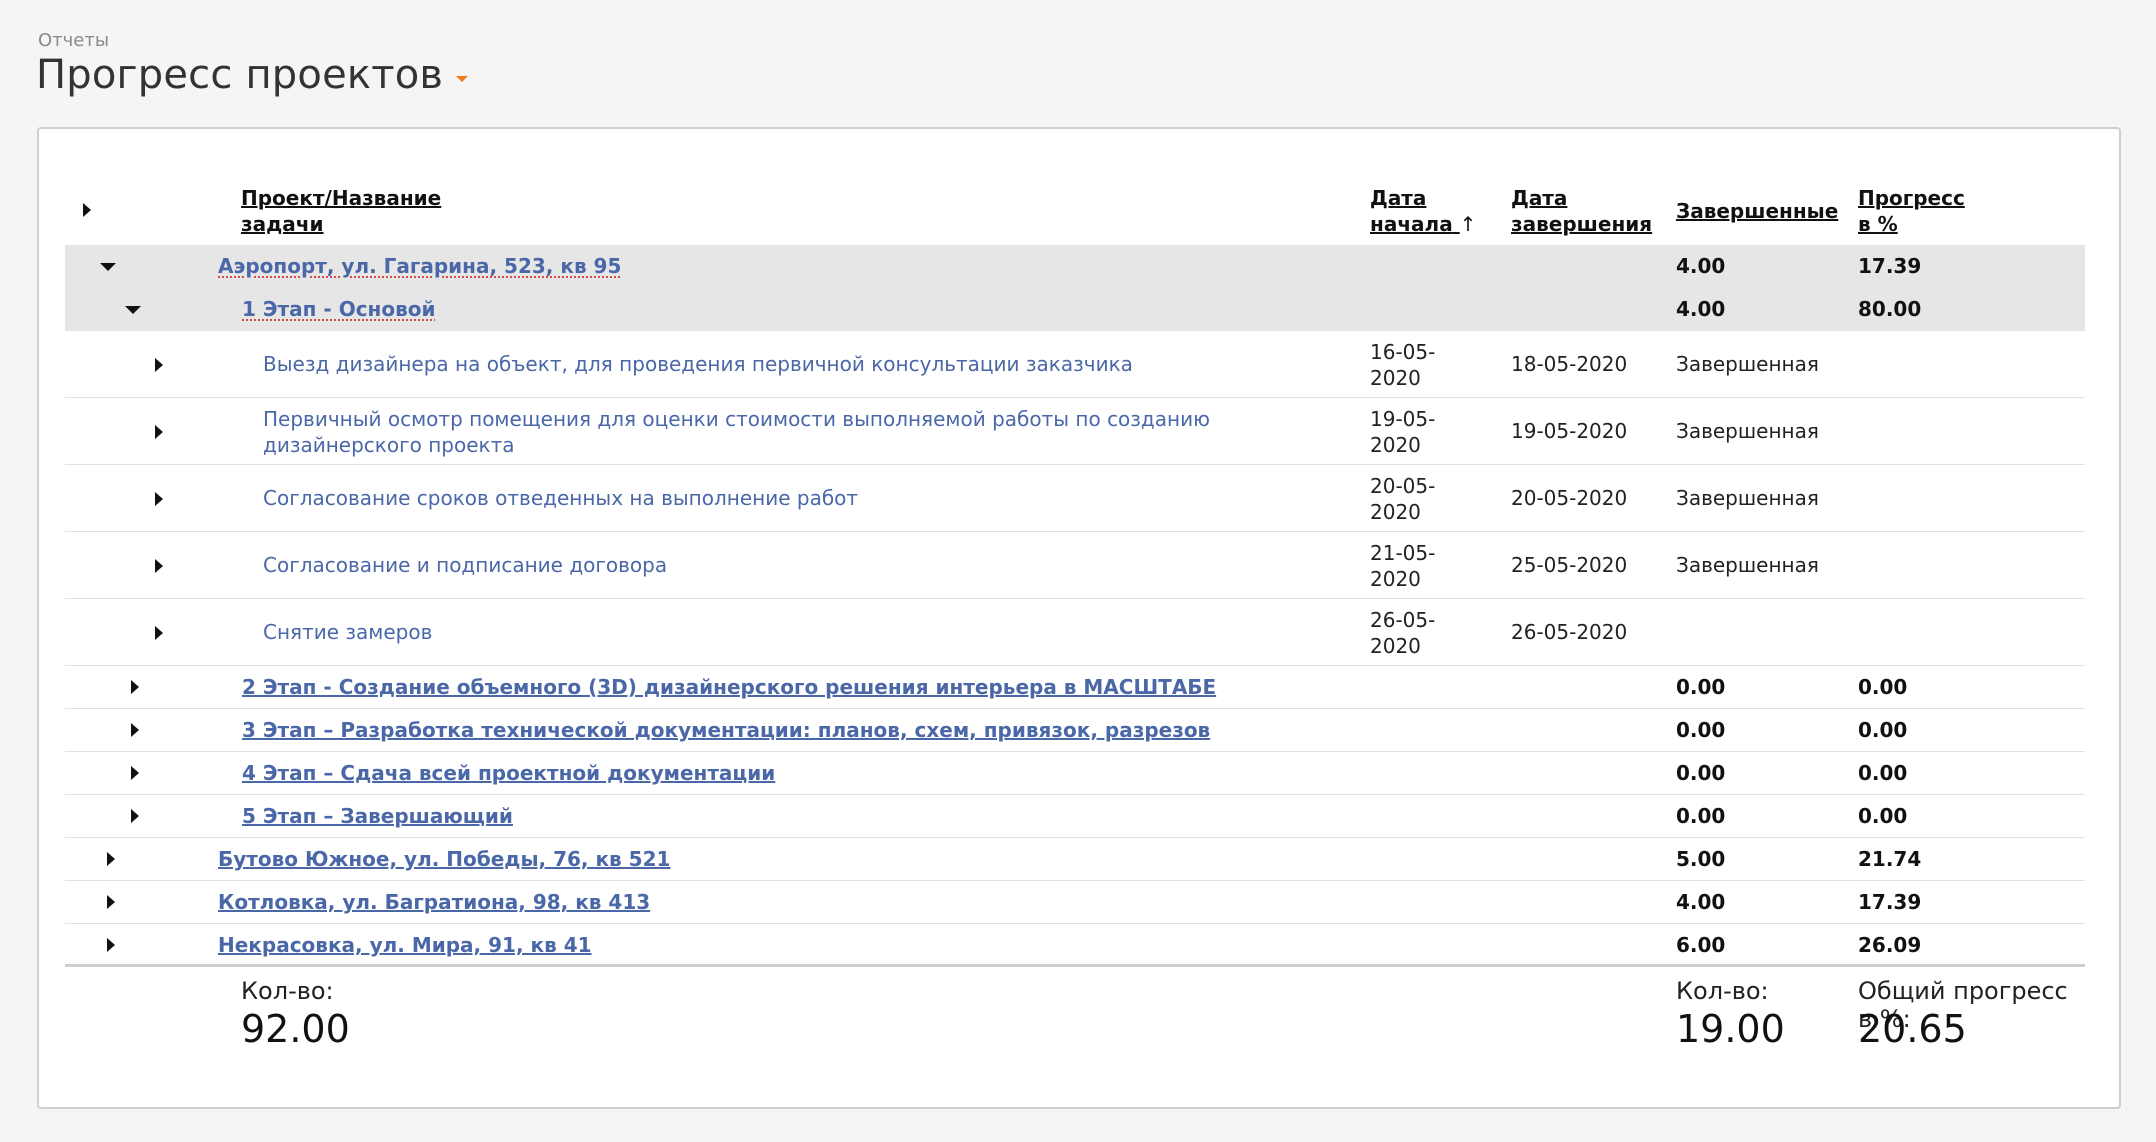 The image size is (2156, 1142). What do you see at coordinates (1730, 1029) in the screenshot?
I see `total-done-value: 19.00` at bounding box center [1730, 1029].